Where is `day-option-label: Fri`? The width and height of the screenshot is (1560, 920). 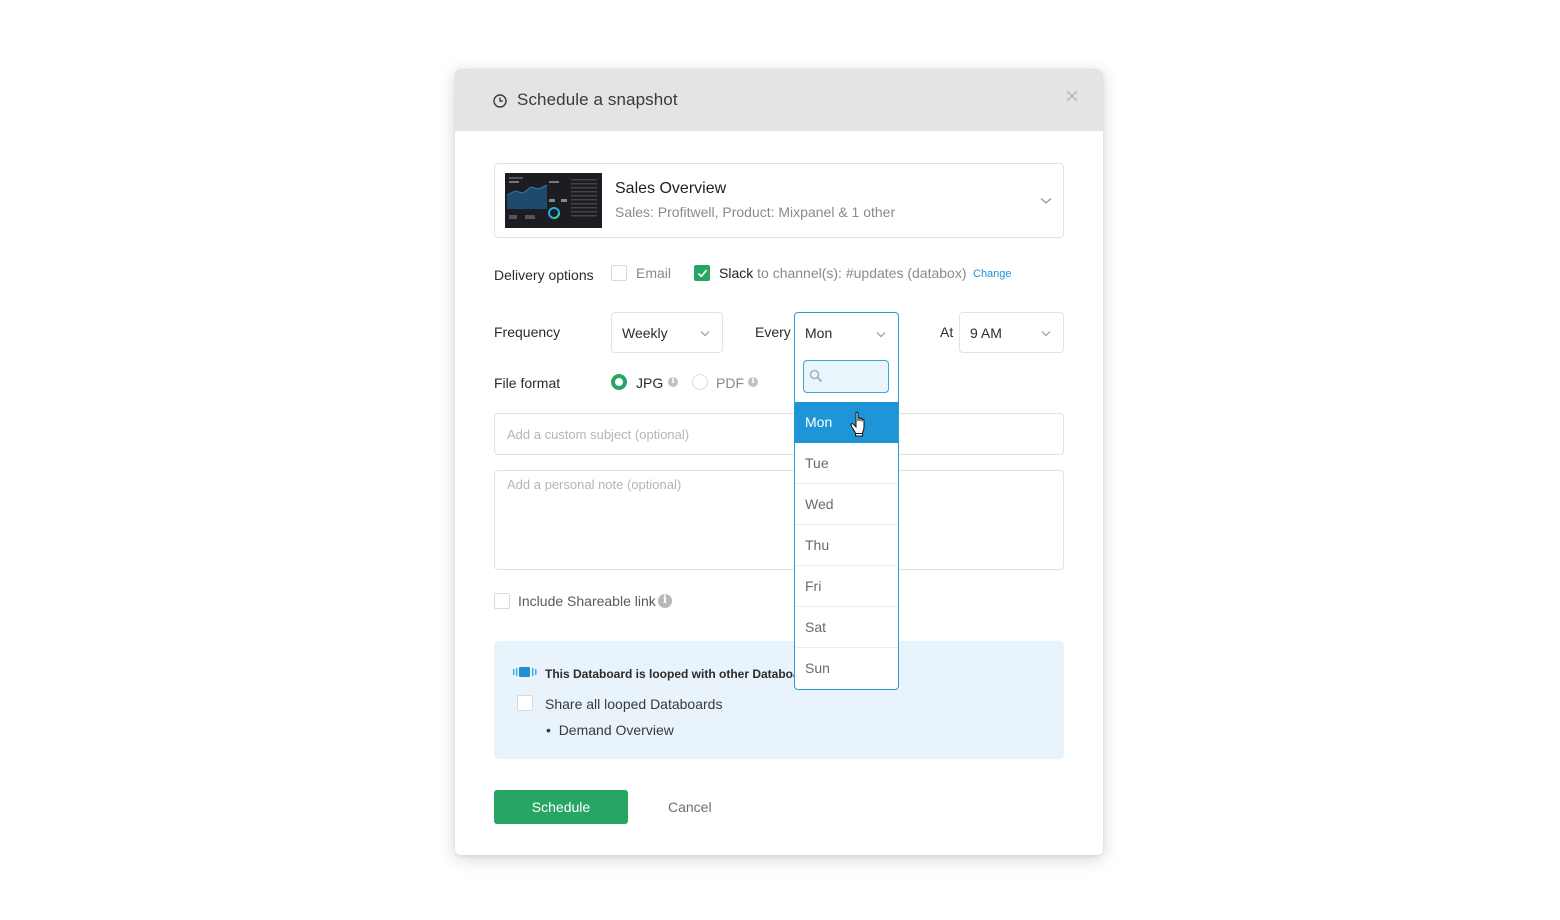 day-option-label: Fri is located at coordinates (813, 586).